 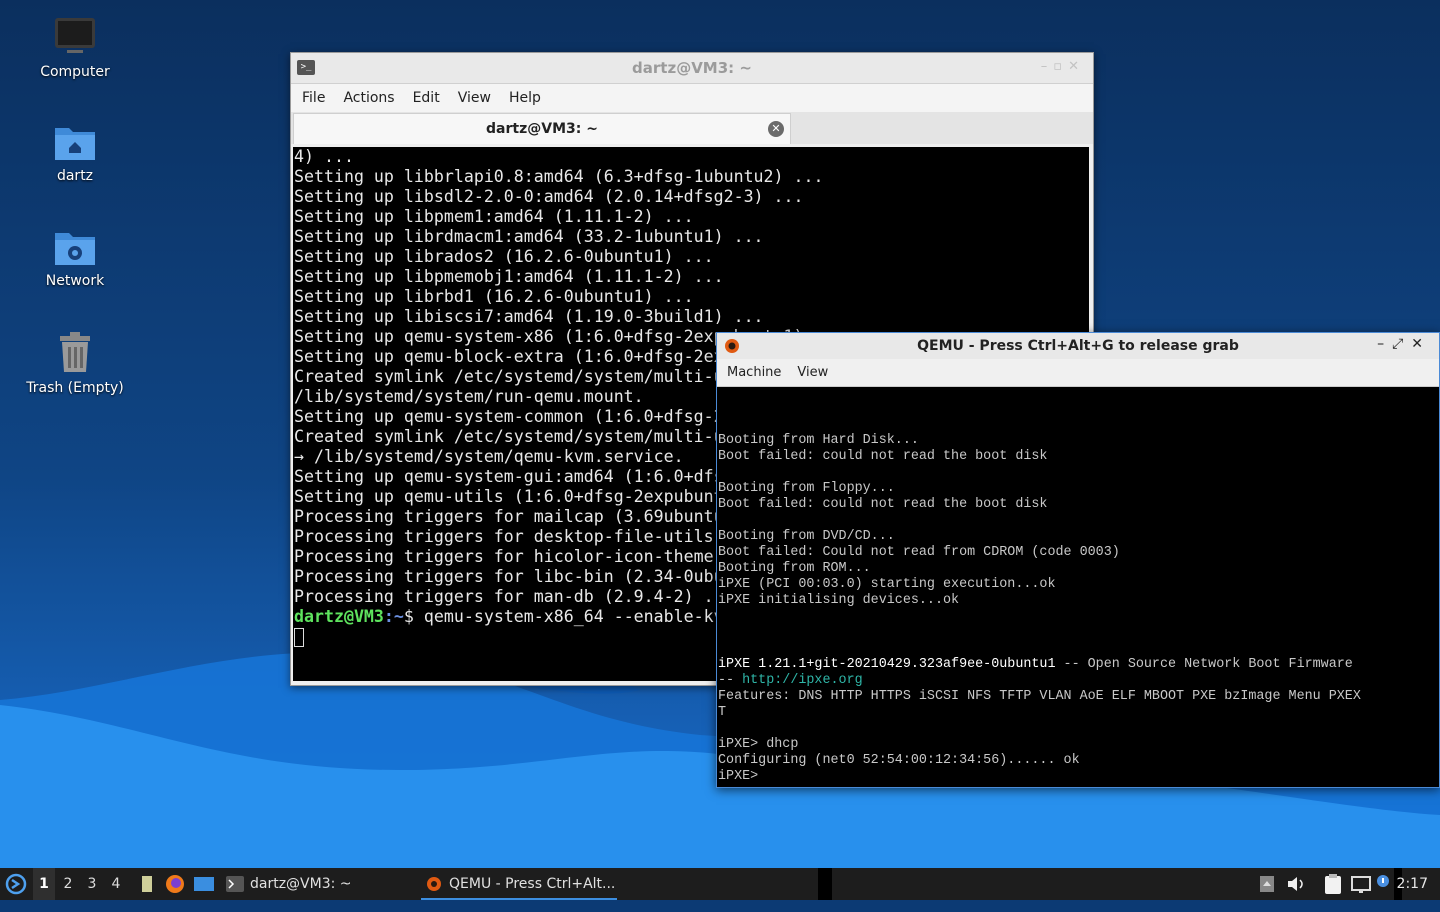 I want to click on desktop-icon-trash: Trash (Empty), so click(x=75, y=363).